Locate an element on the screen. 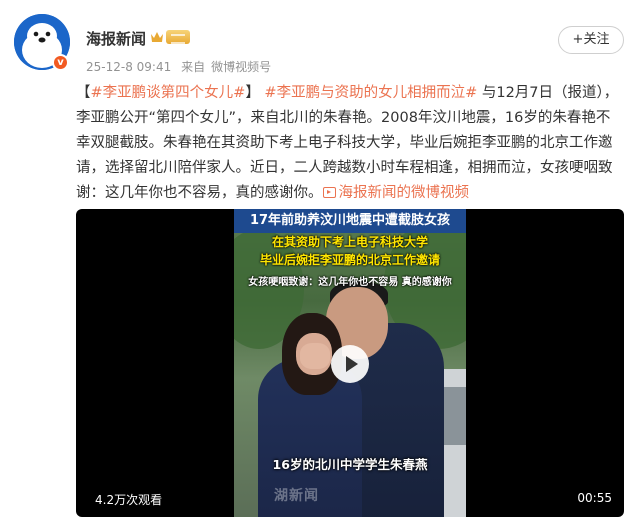  post-meta: 25-12-8 09:41 来自 微博视频号 is located at coordinates (181, 66).